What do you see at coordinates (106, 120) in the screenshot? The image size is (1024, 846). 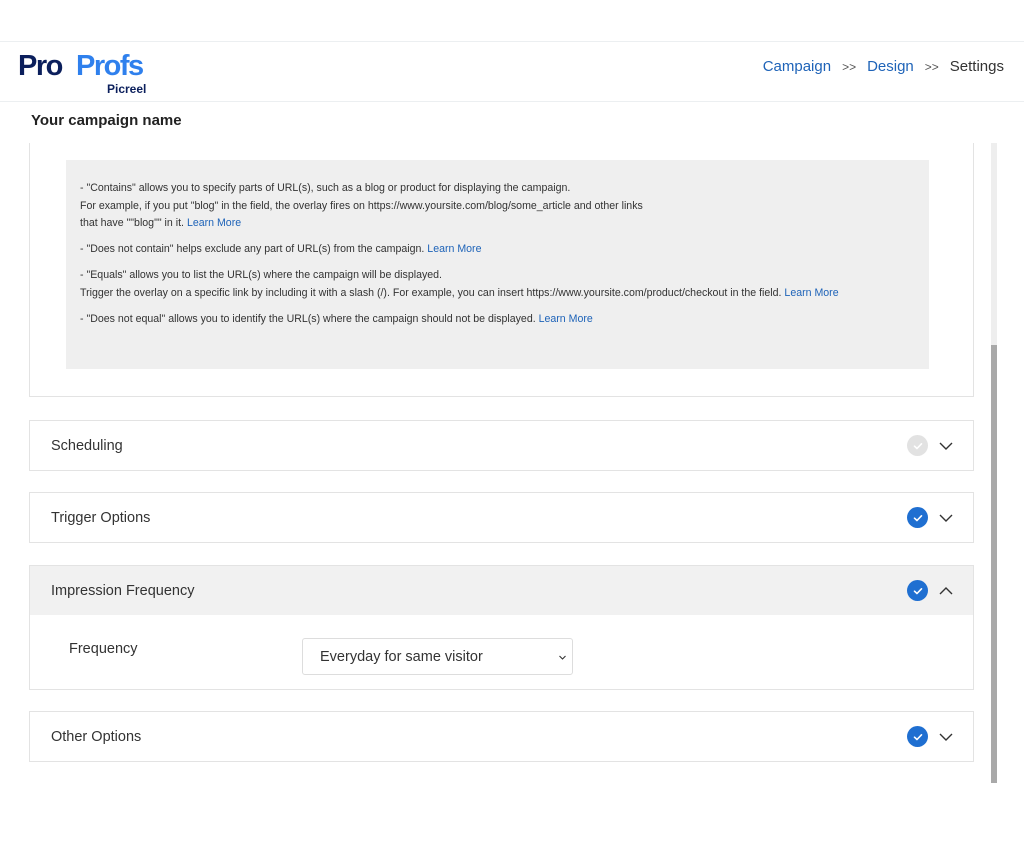 I see `campaign-name-title: Your campaign name` at bounding box center [106, 120].